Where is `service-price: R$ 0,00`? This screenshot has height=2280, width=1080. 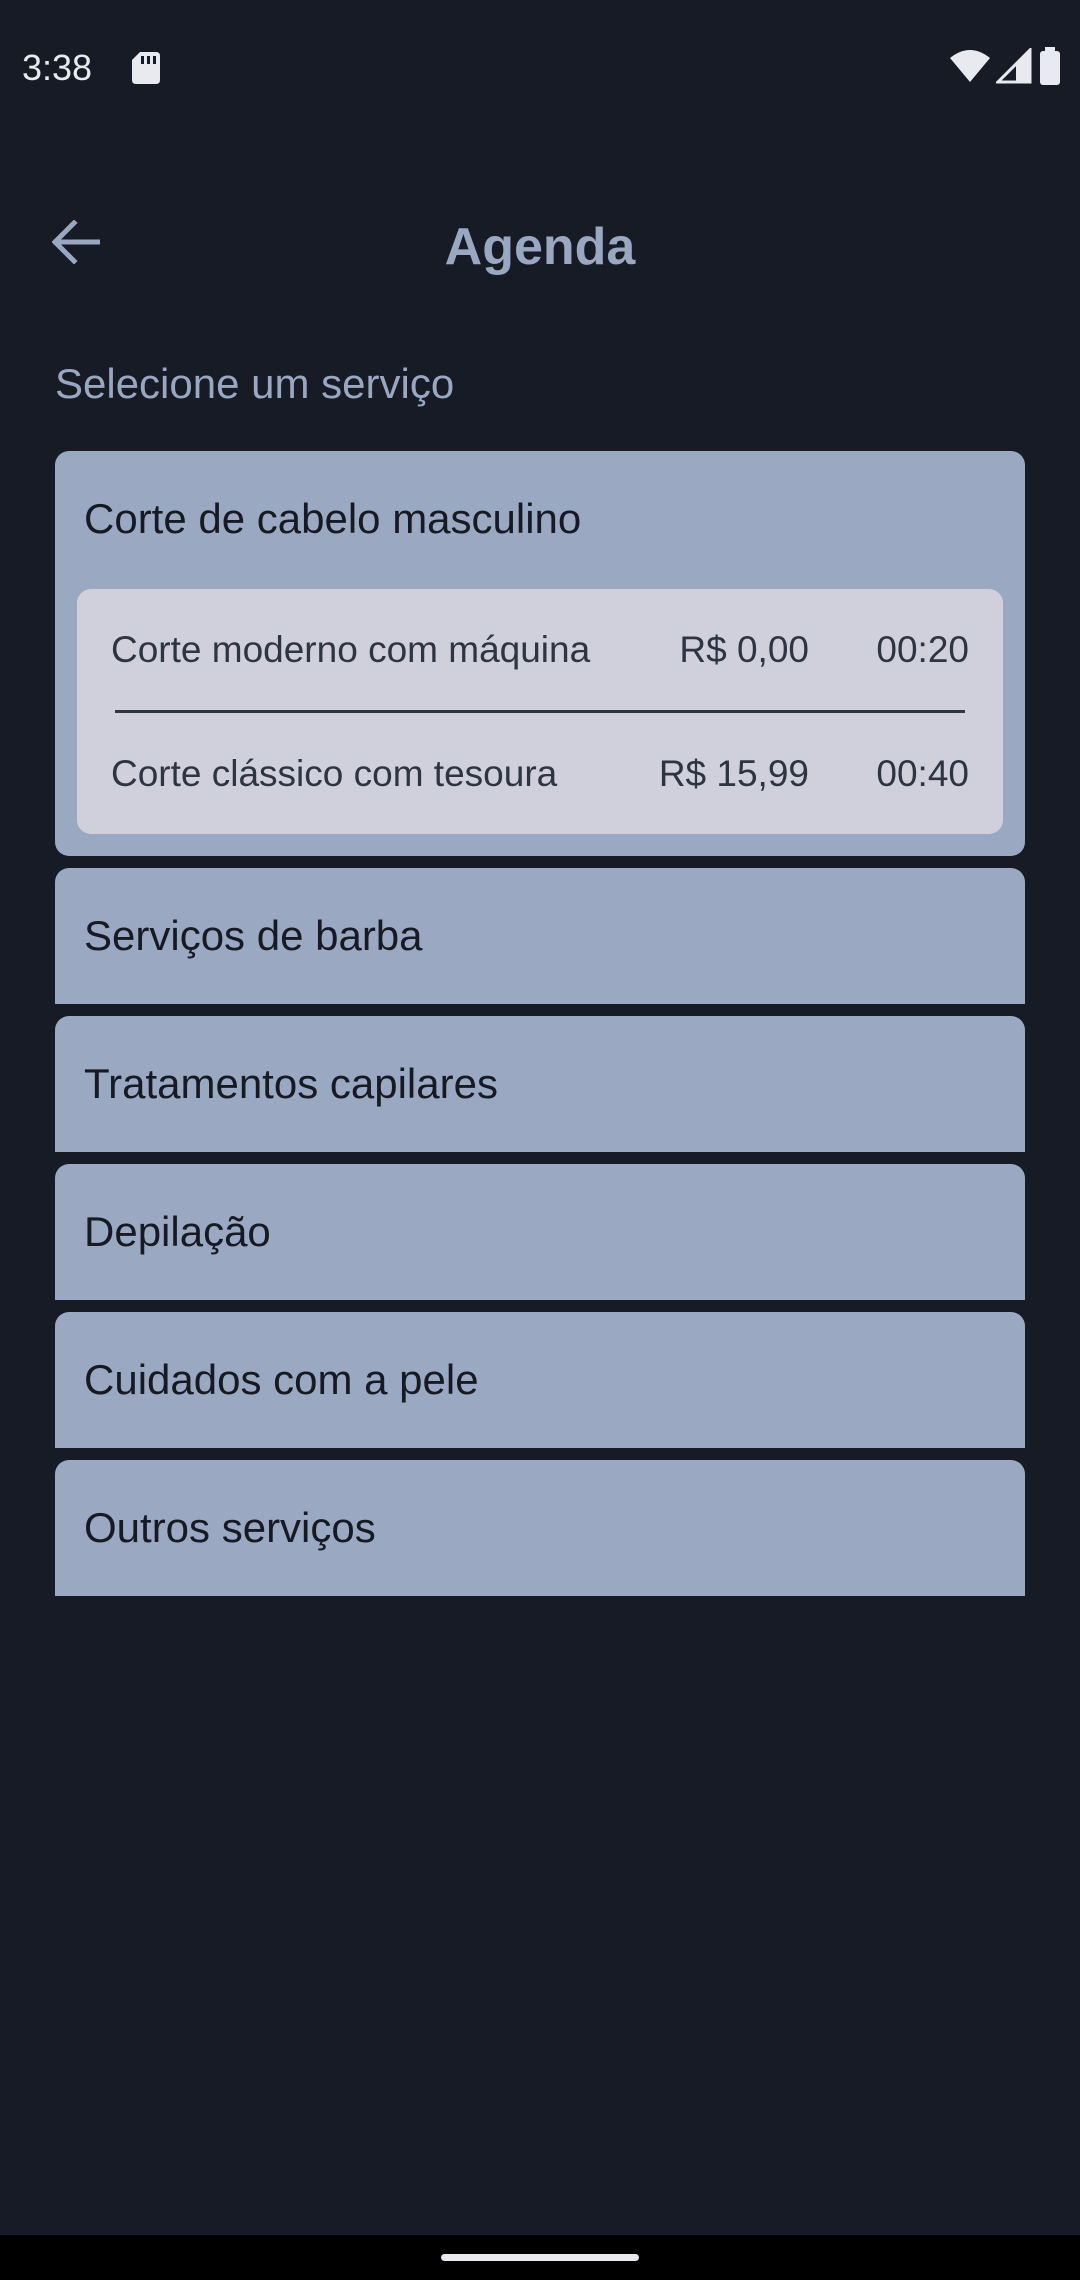
service-price: R$ 0,00 is located at coordinates (744, 649).